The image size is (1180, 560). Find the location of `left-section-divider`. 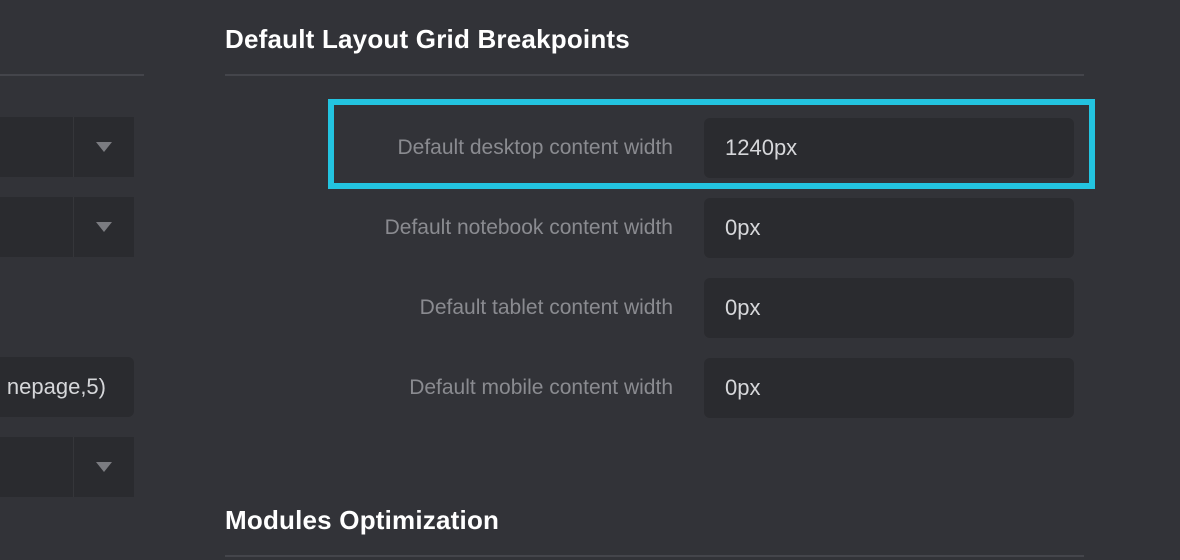

left-section-divider is located at coordinates (72, 75).